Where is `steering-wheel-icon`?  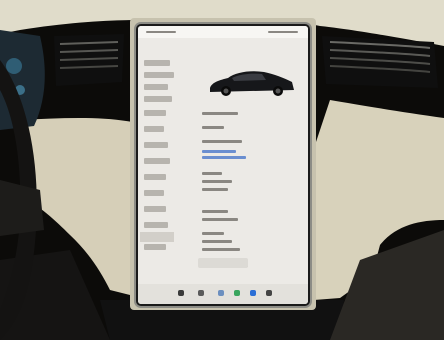
steering-wheel-icon is located at coordinates (22, 200).